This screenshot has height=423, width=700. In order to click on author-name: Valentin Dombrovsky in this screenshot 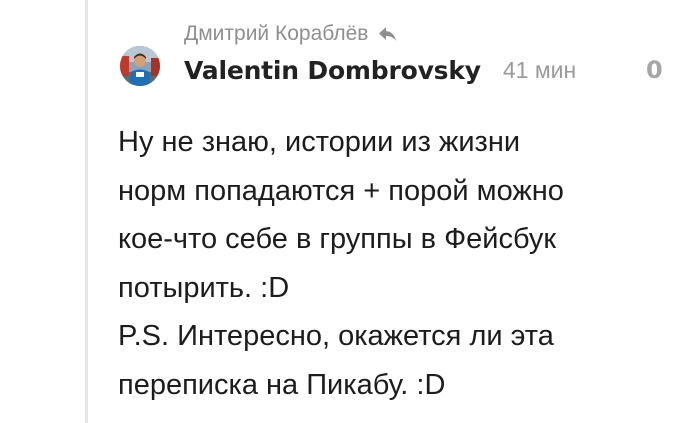, I will do `click(332, 70)`.